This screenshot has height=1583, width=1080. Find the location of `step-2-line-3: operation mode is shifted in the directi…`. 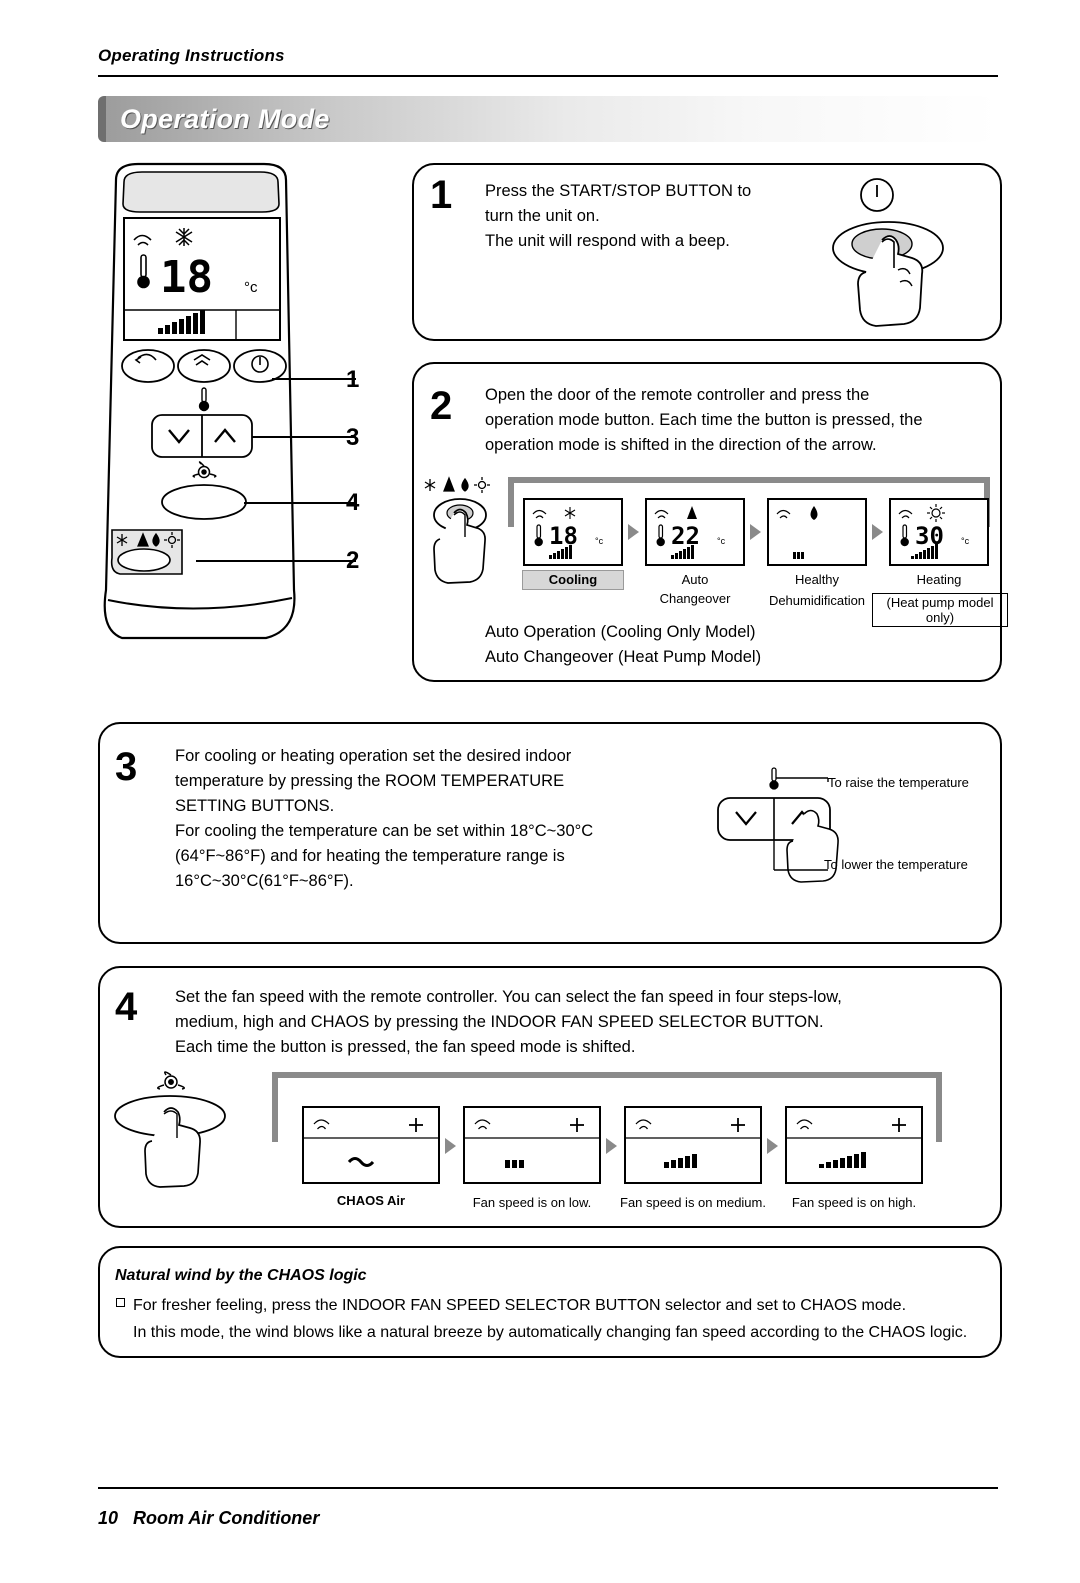

step-2-line-3: operation mode is shifted in the directi… is located at coordinates (681, 445).